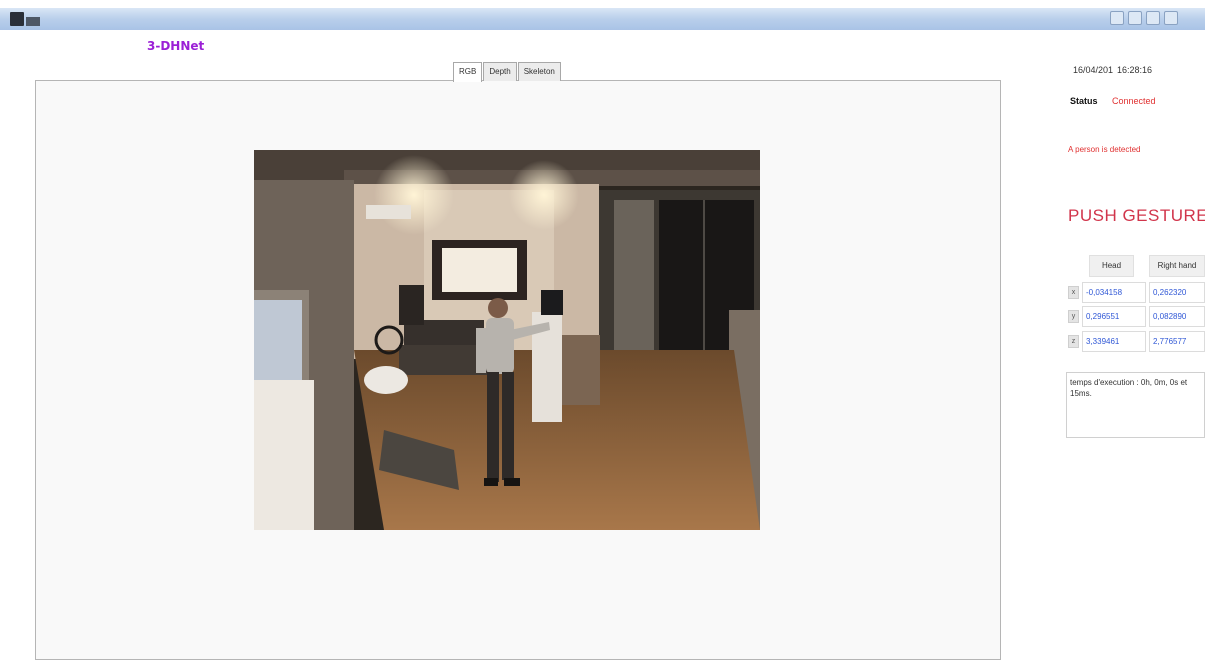 The width and height of the screenshot is (1205, 660). Describe the element at coordinates (1073, 292) in the screenshot. I see `row-label-x: x` at that location.